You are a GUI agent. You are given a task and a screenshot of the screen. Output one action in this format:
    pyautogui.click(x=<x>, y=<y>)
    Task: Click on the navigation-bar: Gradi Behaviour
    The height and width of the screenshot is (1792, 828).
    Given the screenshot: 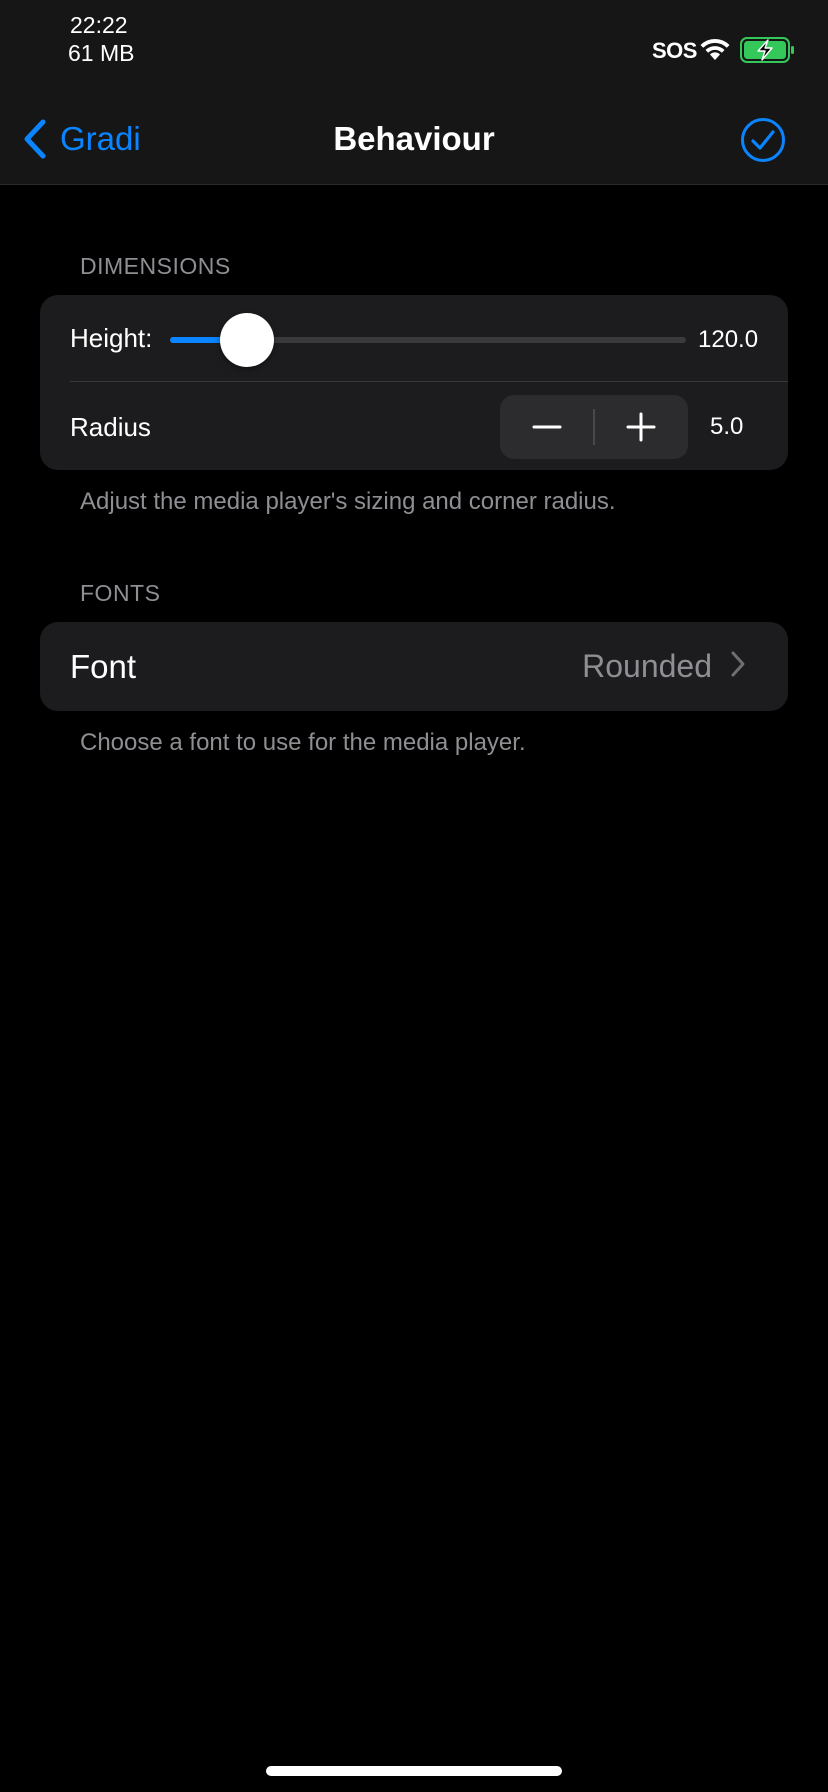 What is the action you would take?
    pyautogui.click(x=414, y=138)
    